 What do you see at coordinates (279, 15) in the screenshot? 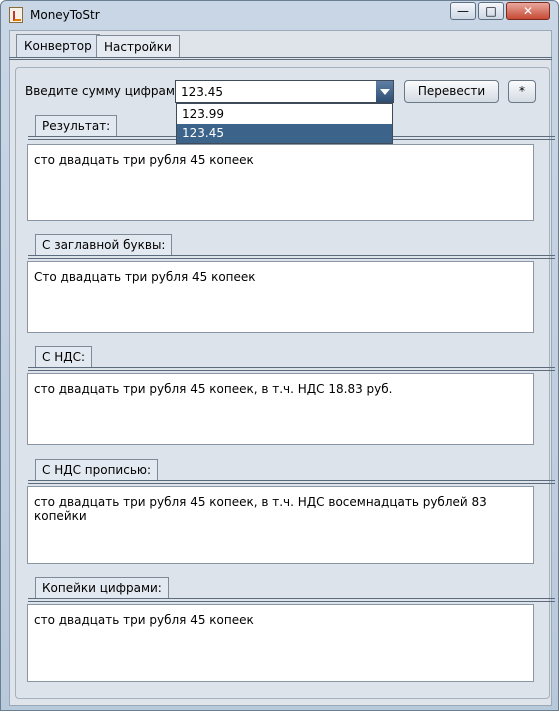
I see `title-bar: MoneyToStr — □ ✕` at bounding box center [279, 15].